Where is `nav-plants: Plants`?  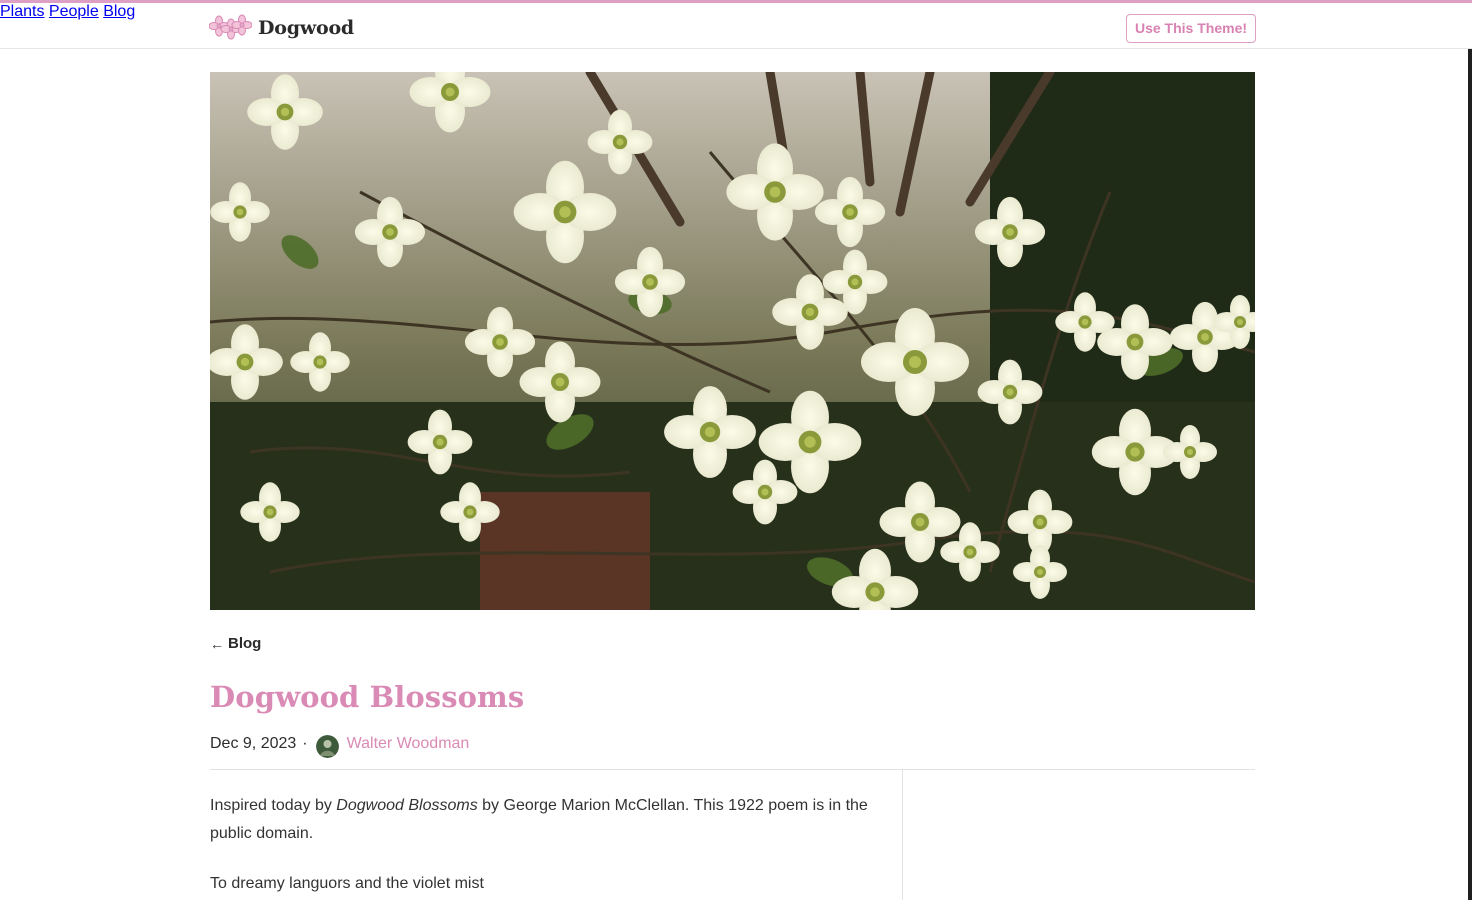 nav-plants: Plants is located at coordinates (22, 11).